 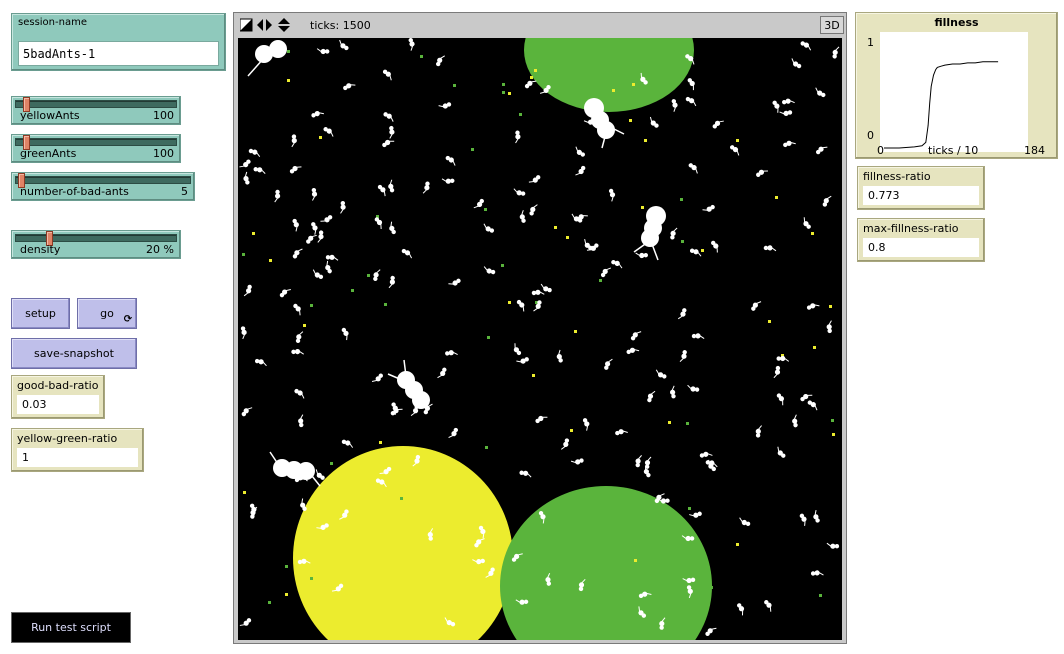 I want to click on food-pile-green-bottom, so click(x=606, y=563).